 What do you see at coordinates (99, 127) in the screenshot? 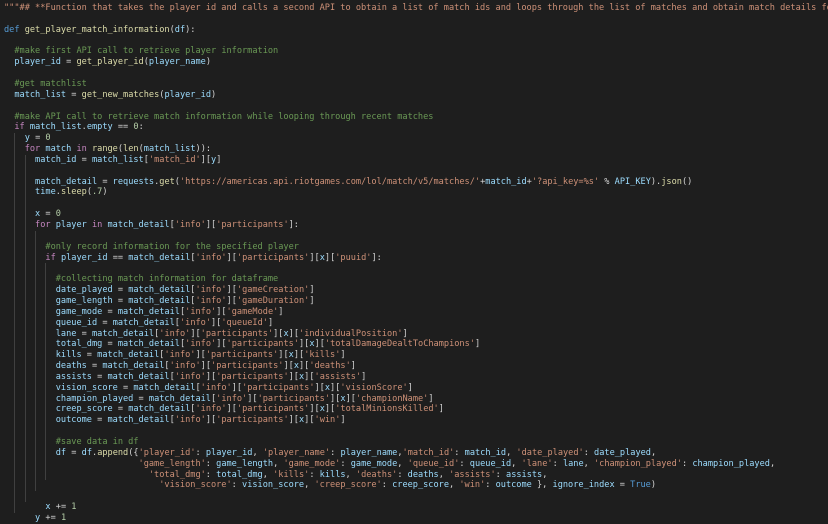
I see `code-token: empty` at bounding box center [99, 127].